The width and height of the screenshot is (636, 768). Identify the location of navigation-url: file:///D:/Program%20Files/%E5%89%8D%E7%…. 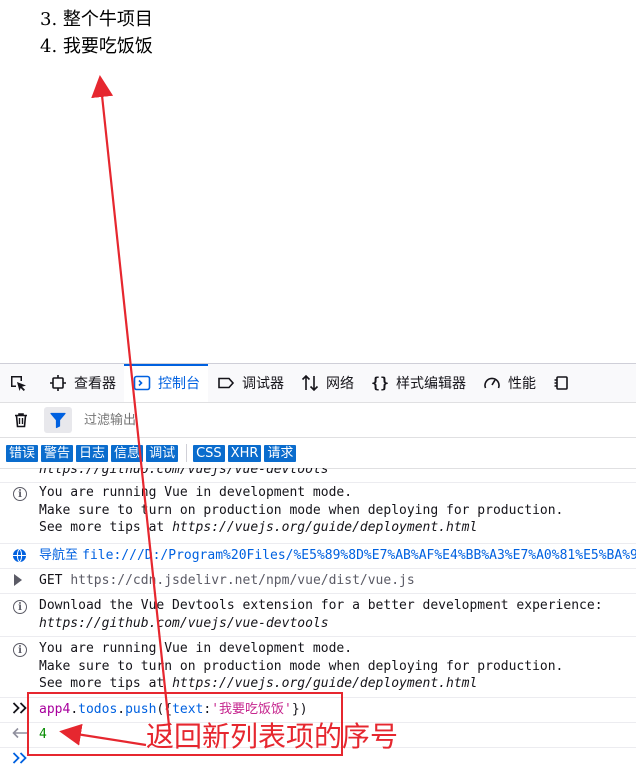
(359, 555).